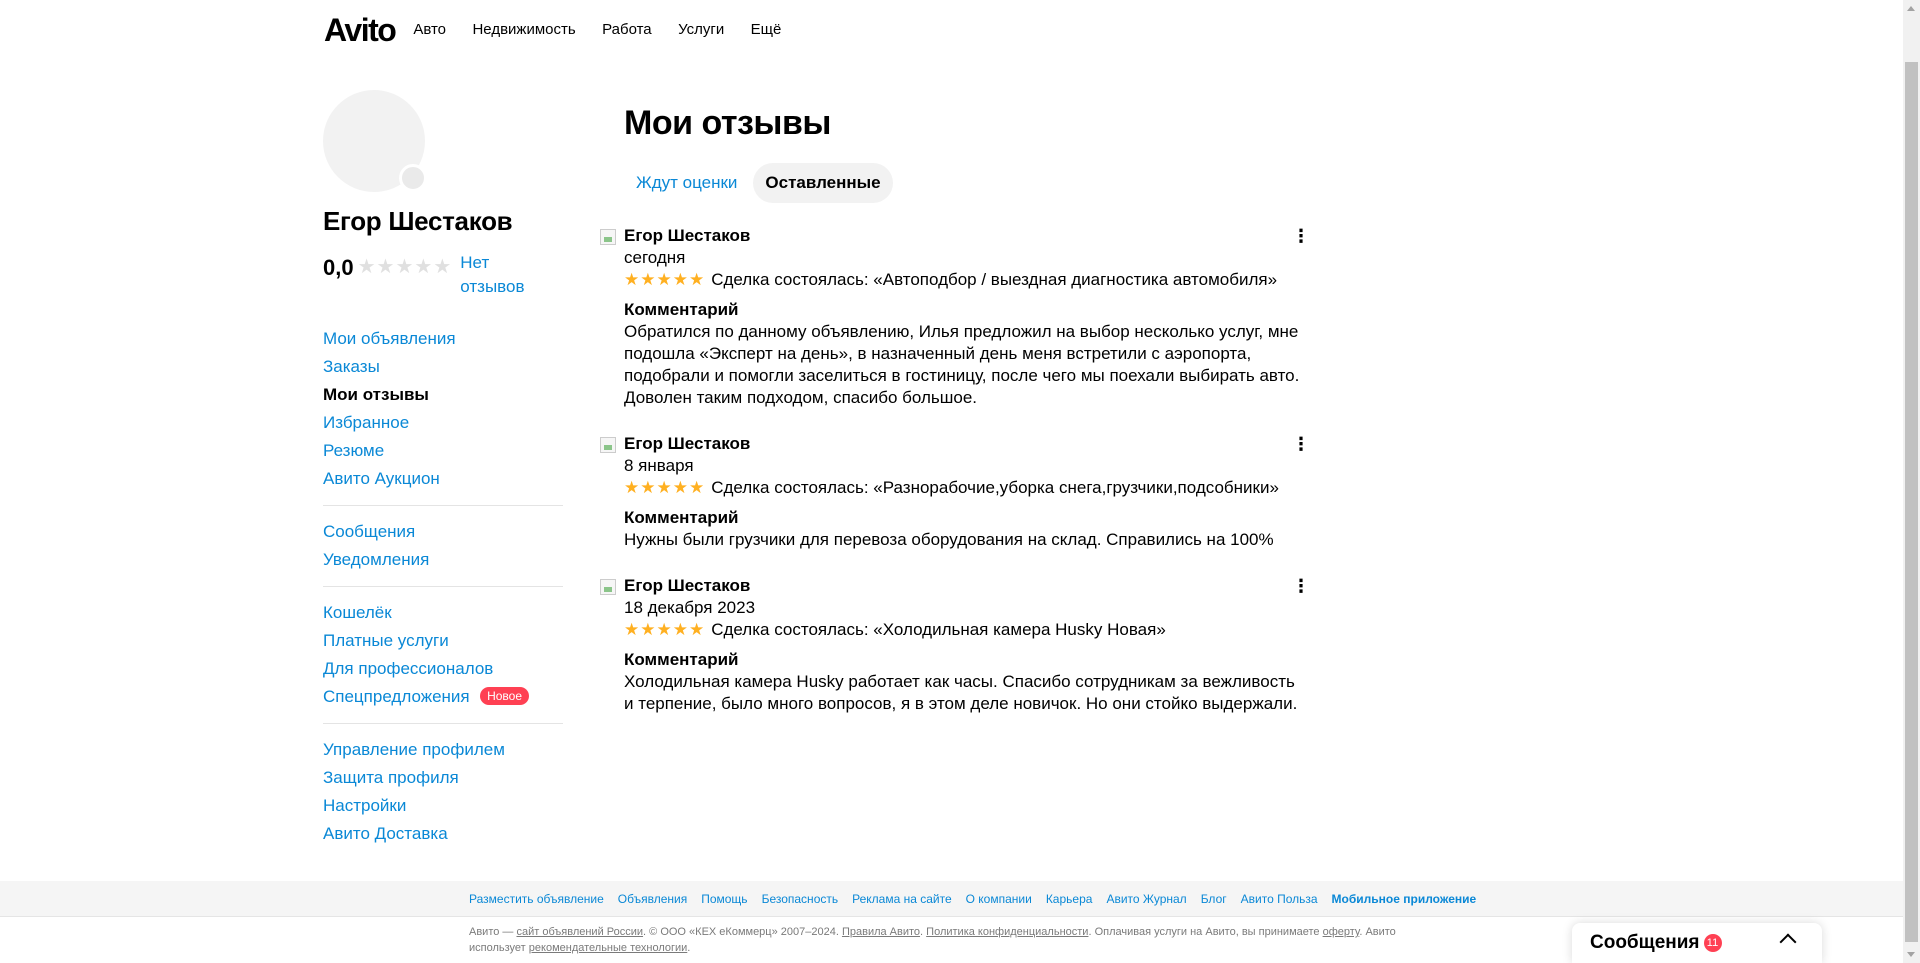 Image resolution: width=1920 pixels, height=963 pixels. What do you see at coordinates (823, 183) in the screenshot?
I see `tab-left: Оставленные` at bounding box center [823, 183].